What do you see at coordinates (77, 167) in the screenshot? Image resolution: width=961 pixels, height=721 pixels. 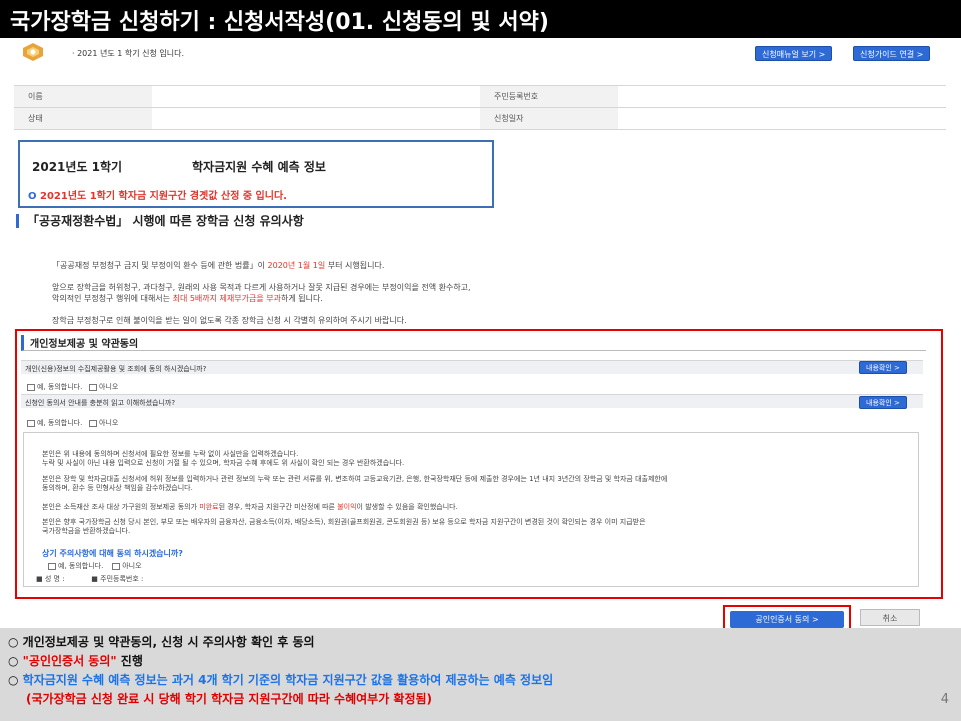 I see `prediction-semester: 2021년도 1학기` at bounding box center [77, 167].